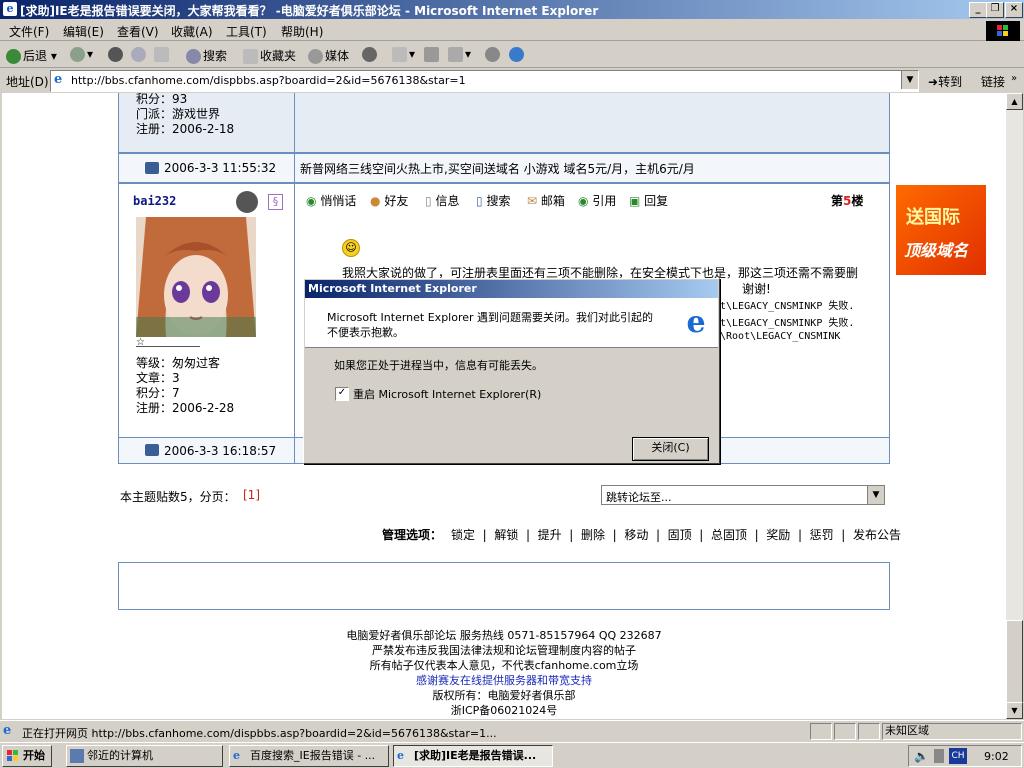  I want to click on quick-reply-box, so click(504, 586).